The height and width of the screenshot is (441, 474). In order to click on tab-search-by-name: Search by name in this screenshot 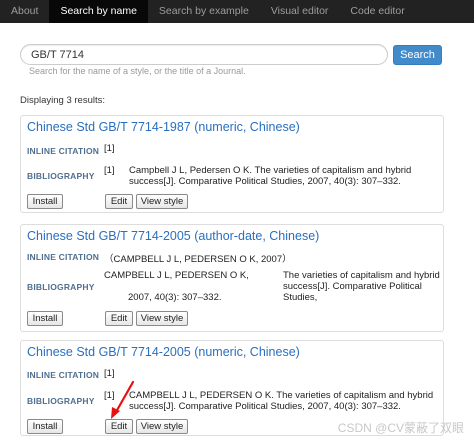, I will do `click(98, 11)`.